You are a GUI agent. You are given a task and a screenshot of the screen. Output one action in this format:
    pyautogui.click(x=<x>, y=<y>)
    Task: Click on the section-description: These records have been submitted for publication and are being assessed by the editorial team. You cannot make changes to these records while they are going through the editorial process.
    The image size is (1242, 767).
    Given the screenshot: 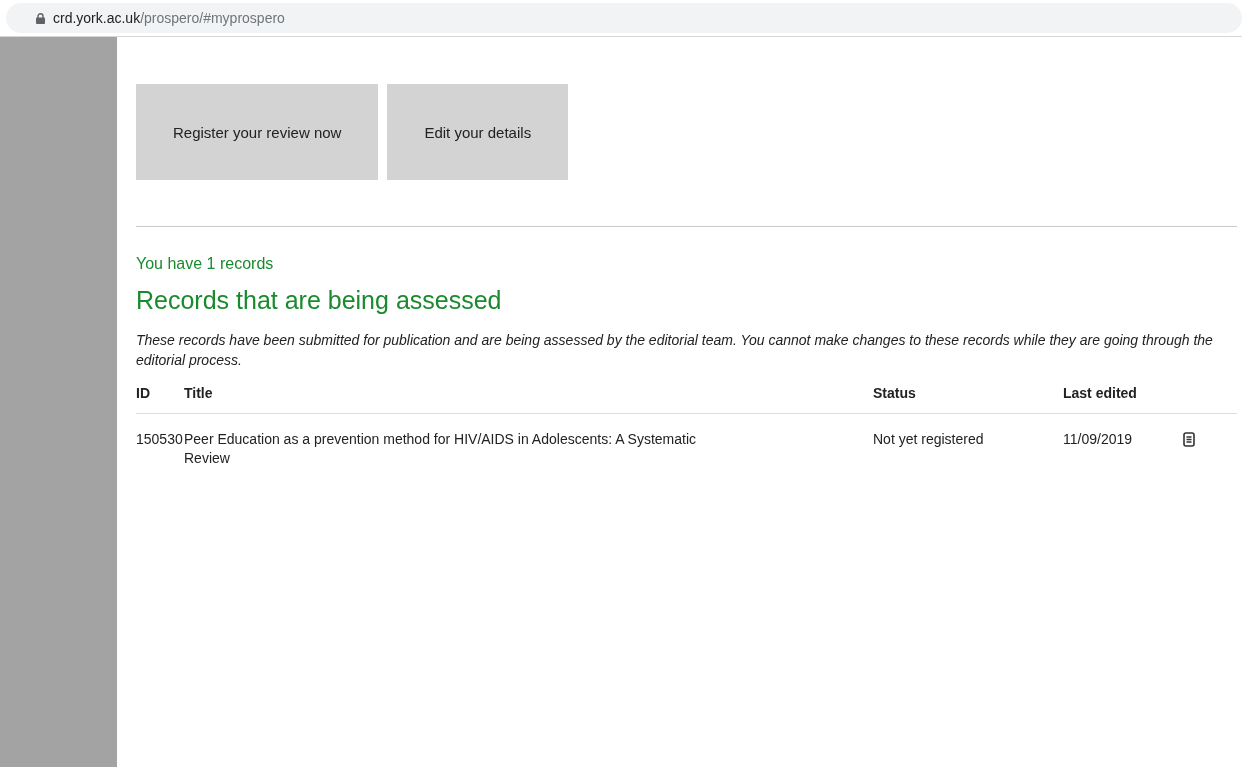 What is the action you would take?
    pyautogui.click(x=675, y=350)
    